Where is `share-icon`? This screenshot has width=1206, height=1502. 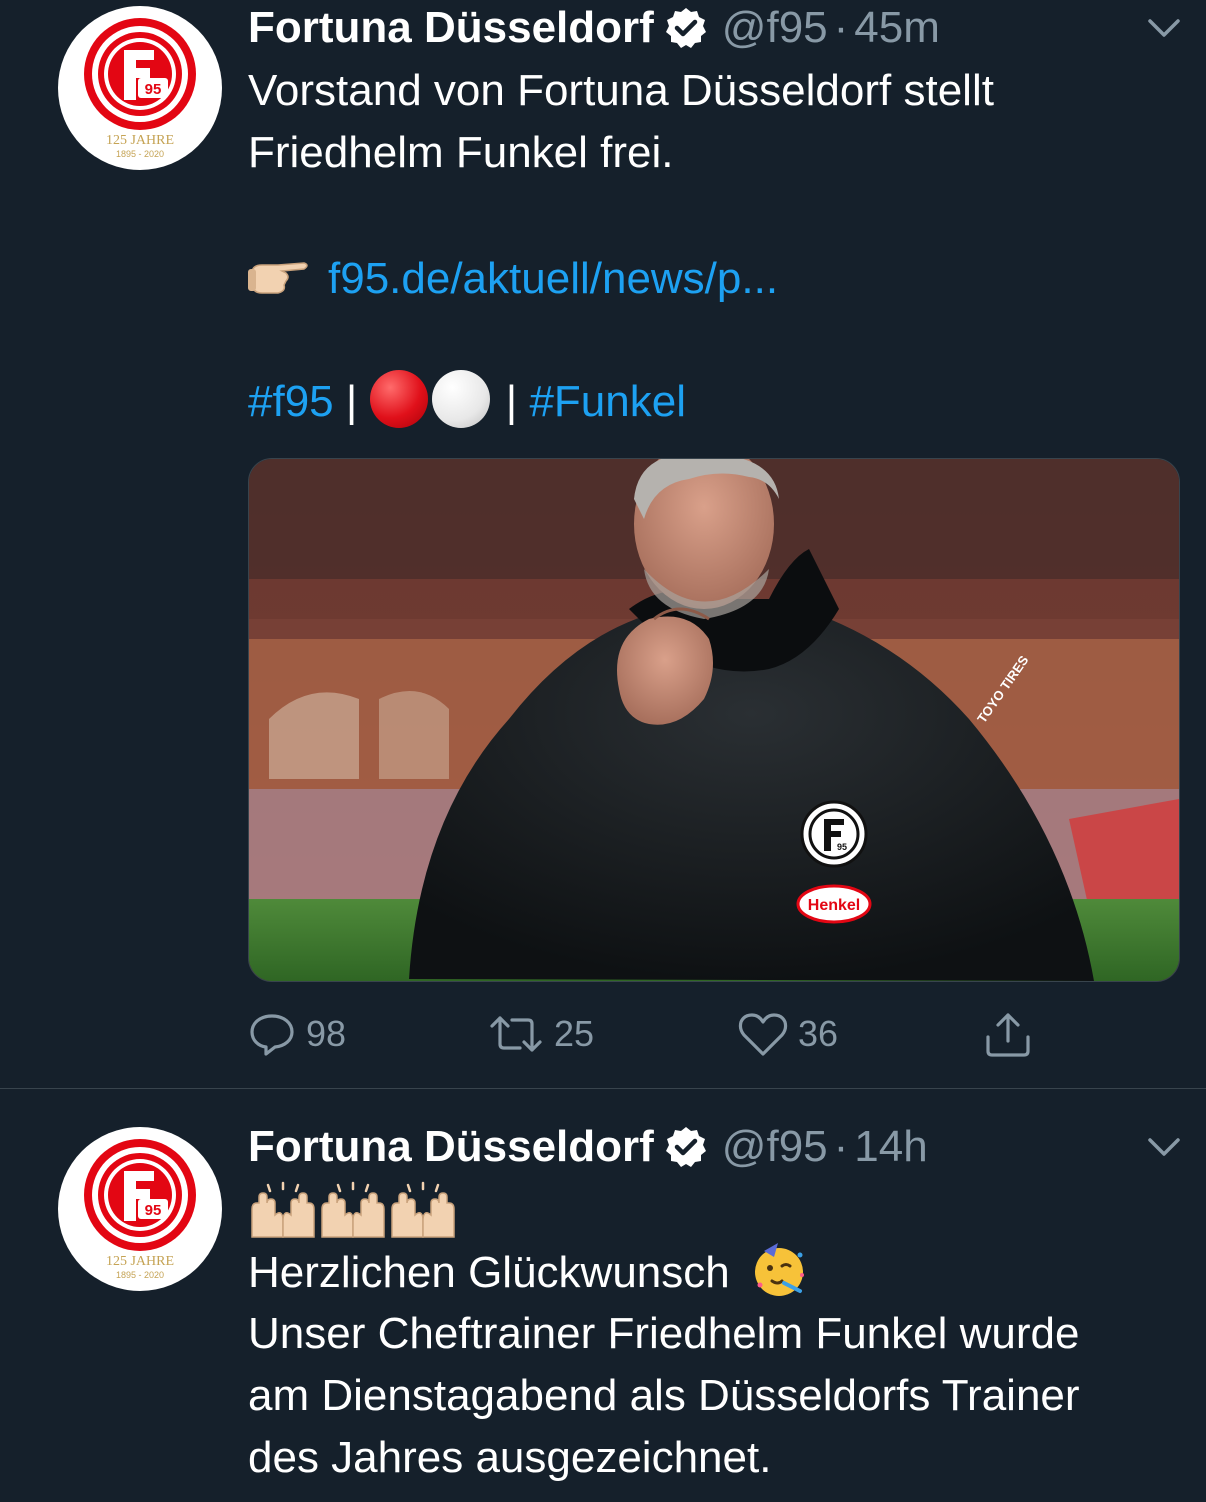
share-icon is located at coordinates (1008, 1035).